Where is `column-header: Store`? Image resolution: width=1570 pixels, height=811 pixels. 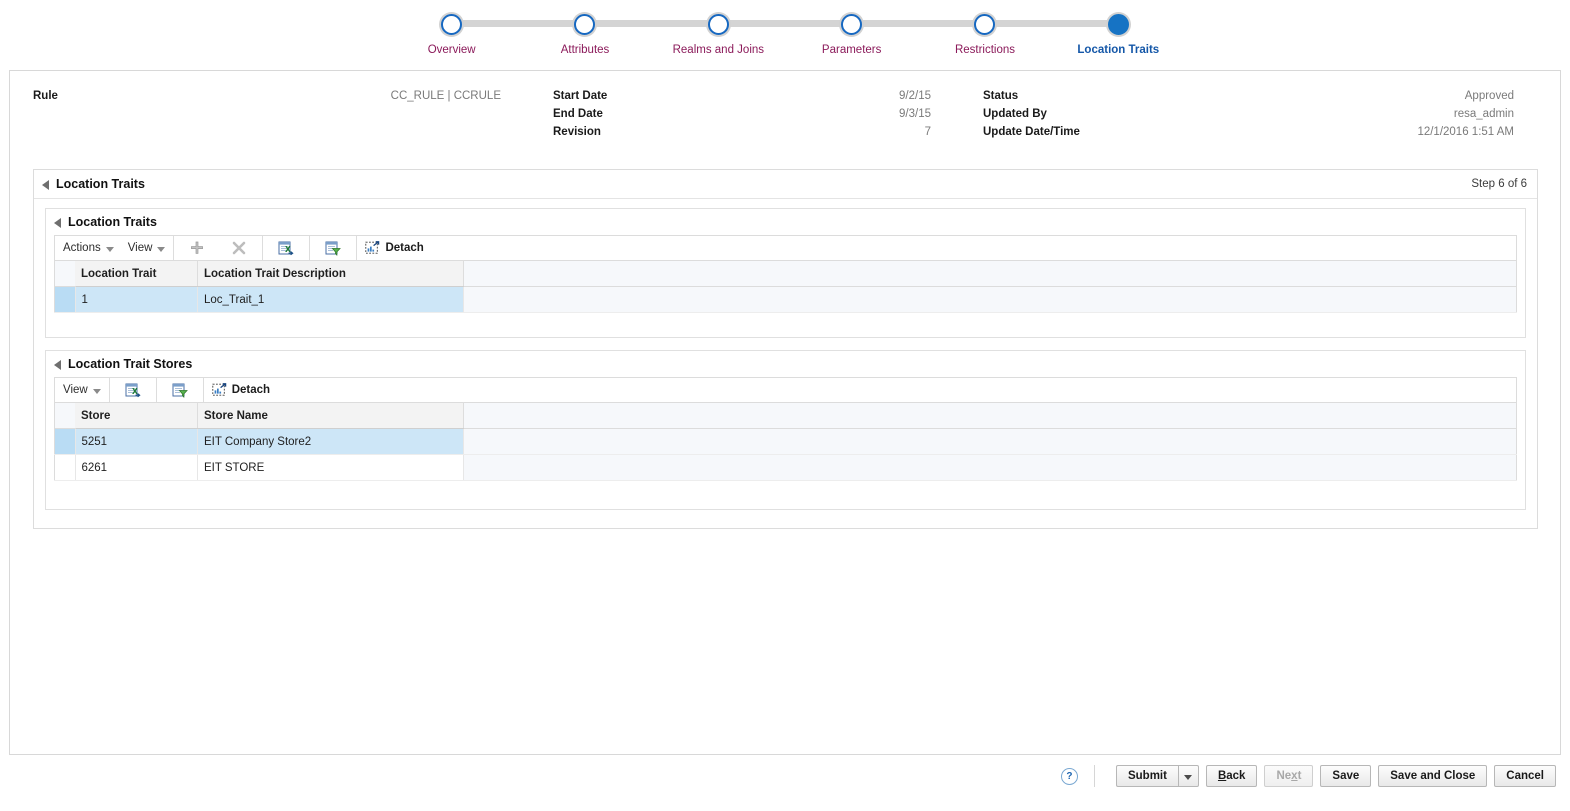
column-header: Store is located at coordinates (136, 415).